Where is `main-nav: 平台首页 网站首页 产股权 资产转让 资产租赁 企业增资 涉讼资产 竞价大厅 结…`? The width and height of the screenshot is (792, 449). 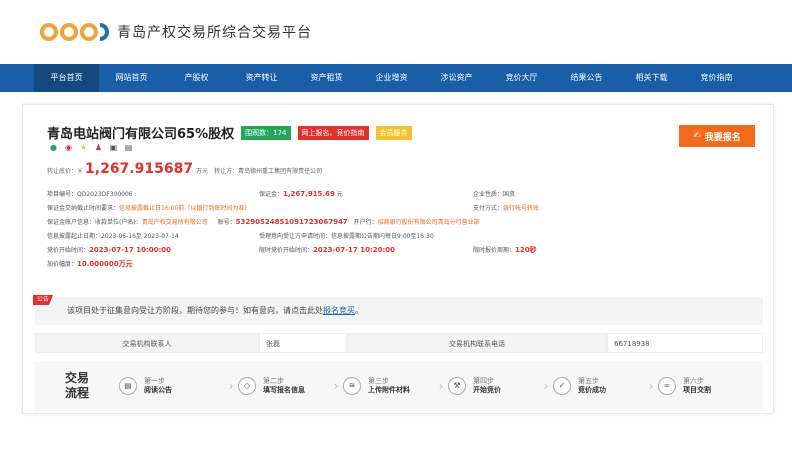 main-nav: 平台首页 网站首页 产股权 资产转让 资产租赁 企业增资 涉讼资产 竞价大厅 结… is located at coordinates (396, 78).